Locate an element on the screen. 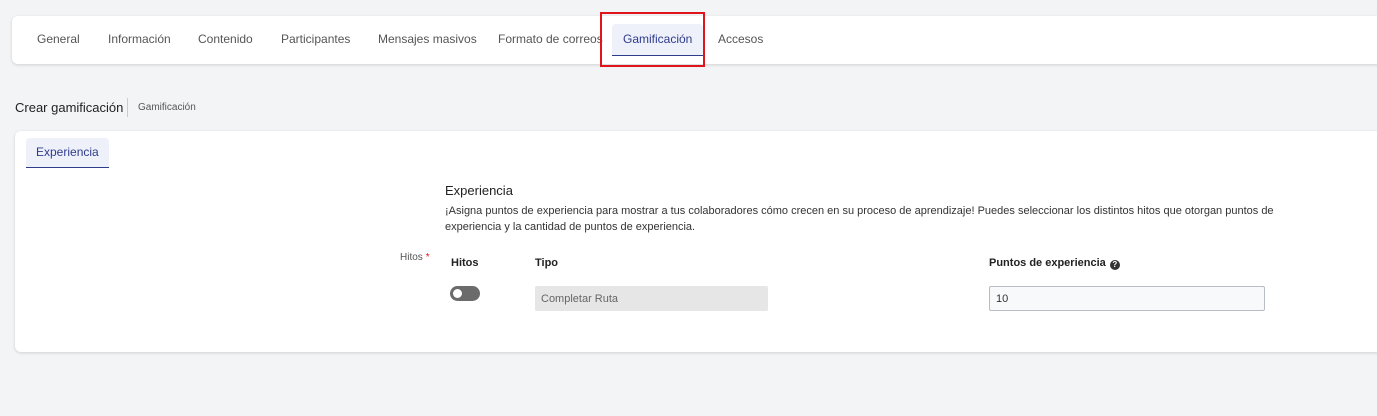 Image resolution: width=1377 pixels, height=416 pixels. puntos-header-text: Puntos de experiencia is located at coordinates (1047, 263).